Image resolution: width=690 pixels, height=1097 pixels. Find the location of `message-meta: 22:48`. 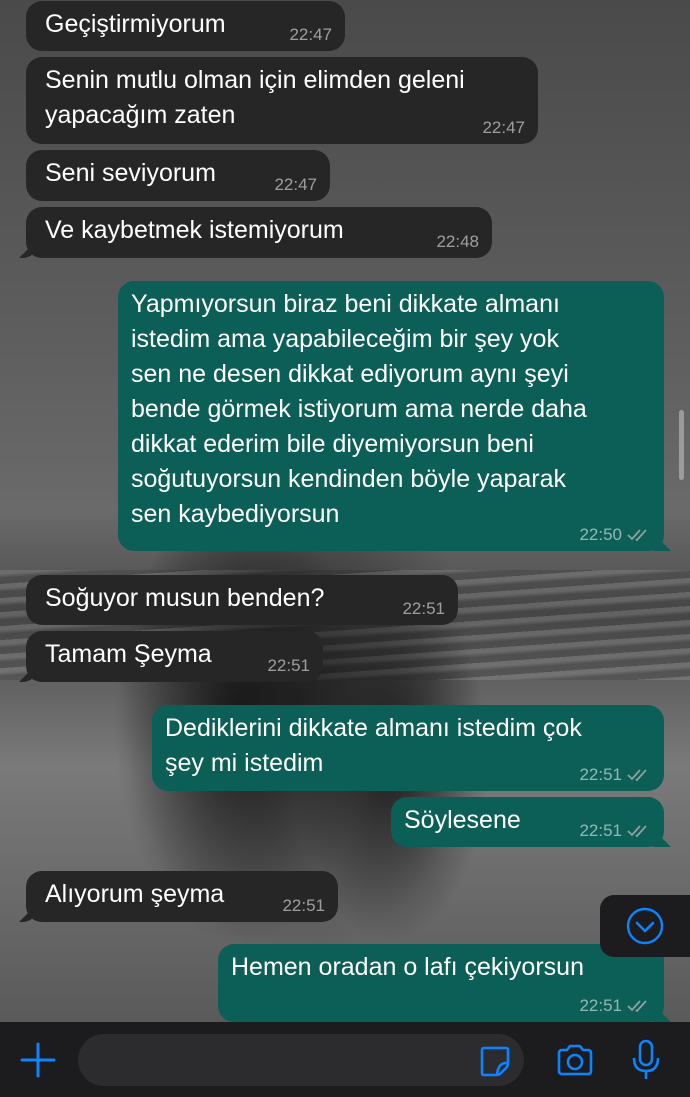

message-meta: 22:48 is located at coordinates (457, 242).